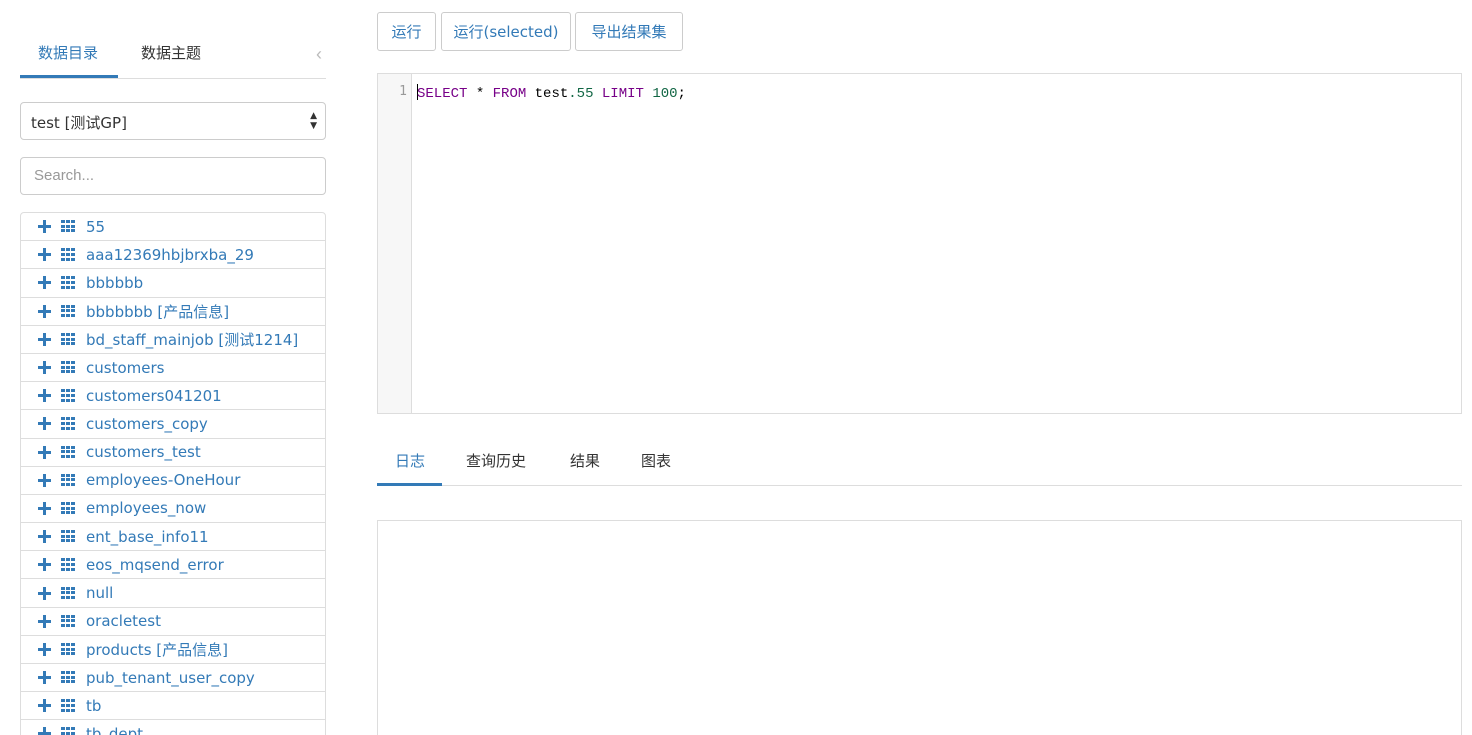 The image size is (1472, 735). I want to click on line-number: 1, so click(403, 91).